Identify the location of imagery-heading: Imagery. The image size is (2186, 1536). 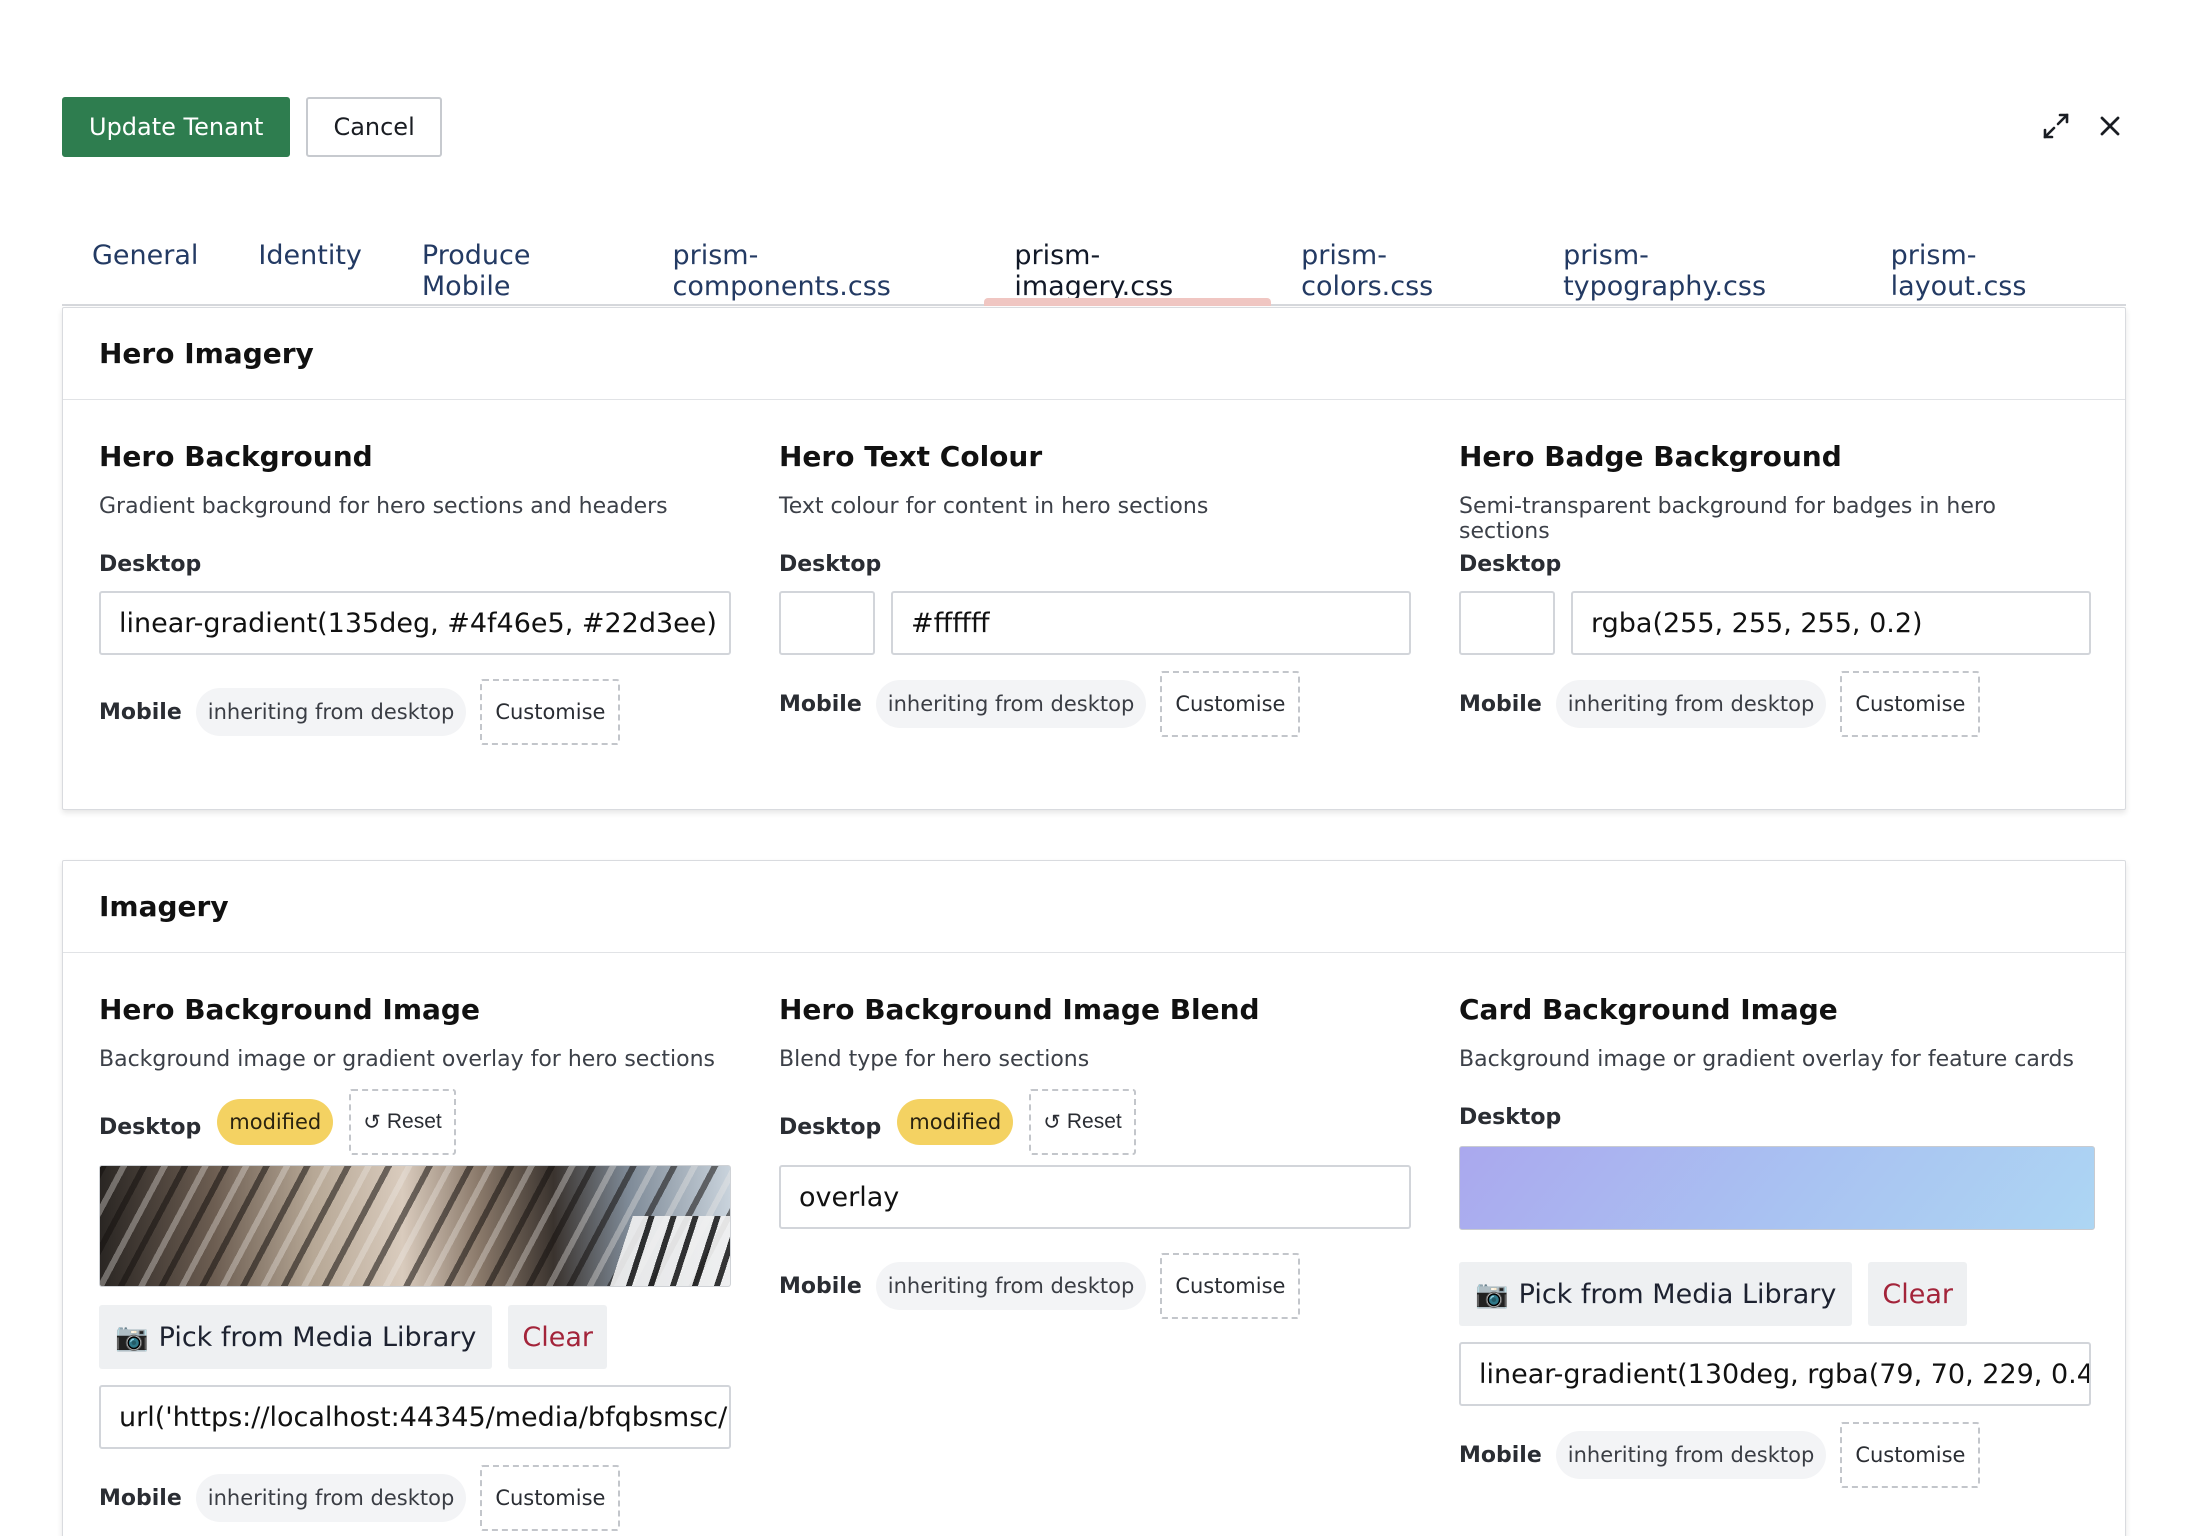
(1094, 907).